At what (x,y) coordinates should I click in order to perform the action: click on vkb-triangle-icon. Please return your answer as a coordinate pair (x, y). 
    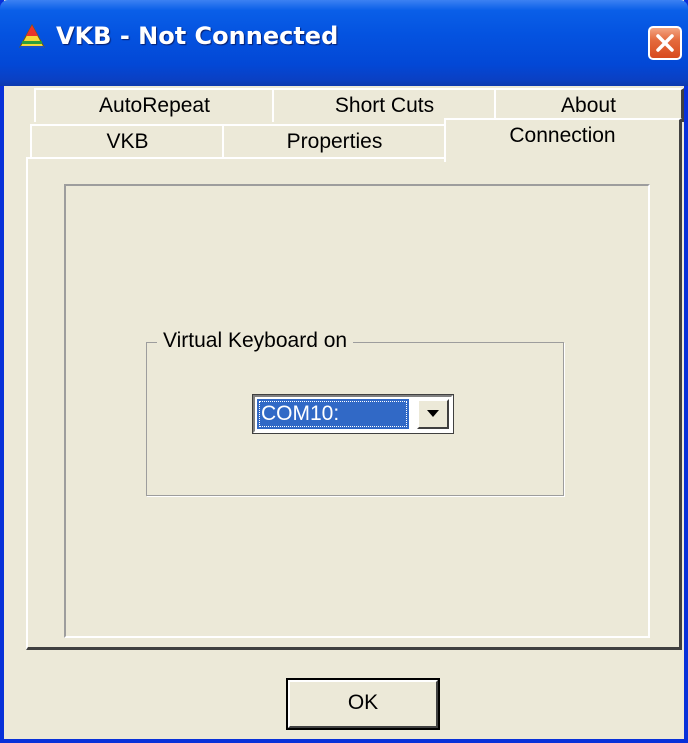
    Looking at the image, I should click on (32, 35).